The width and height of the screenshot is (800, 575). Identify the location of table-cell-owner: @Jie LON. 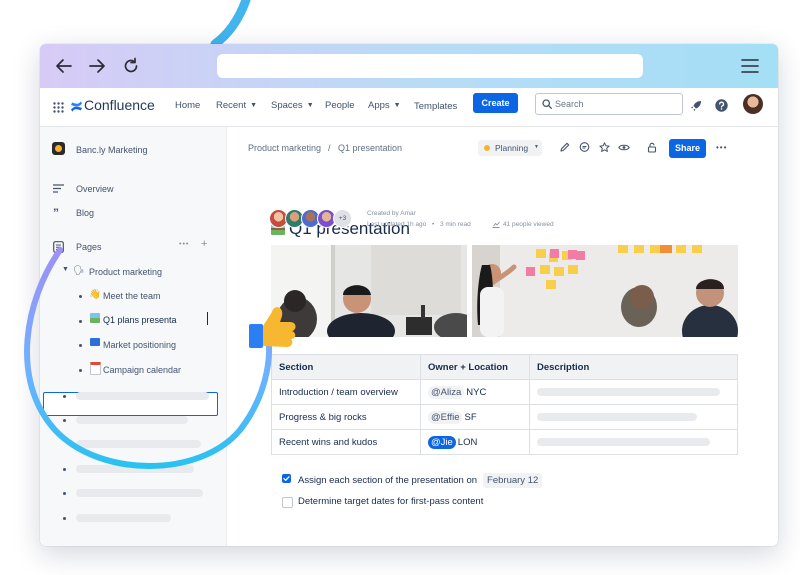
(475, 442).